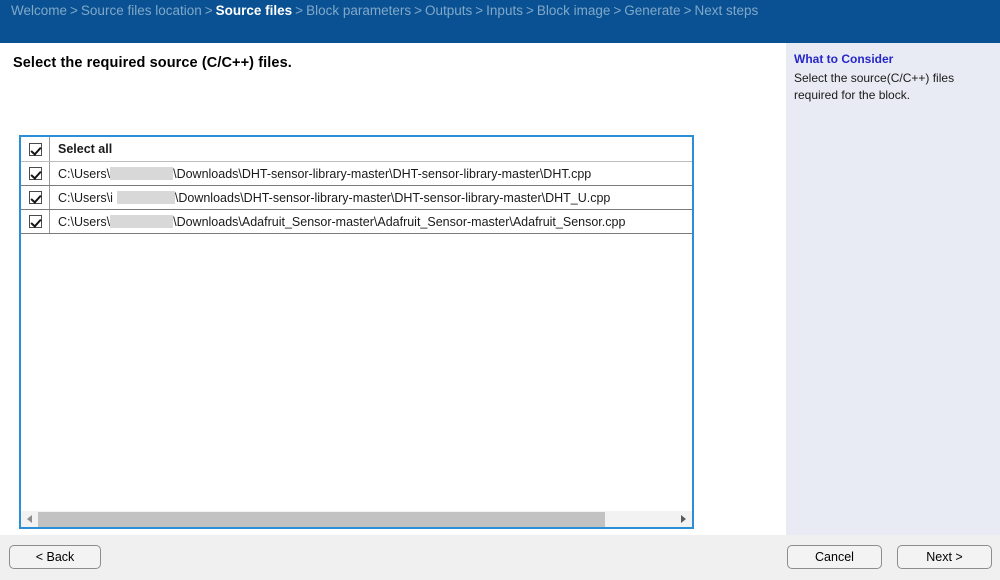  Describe the element at coordinates (85, 197) in the screenshot. I see `file-path-prefix: C:\Users\i` at that location.